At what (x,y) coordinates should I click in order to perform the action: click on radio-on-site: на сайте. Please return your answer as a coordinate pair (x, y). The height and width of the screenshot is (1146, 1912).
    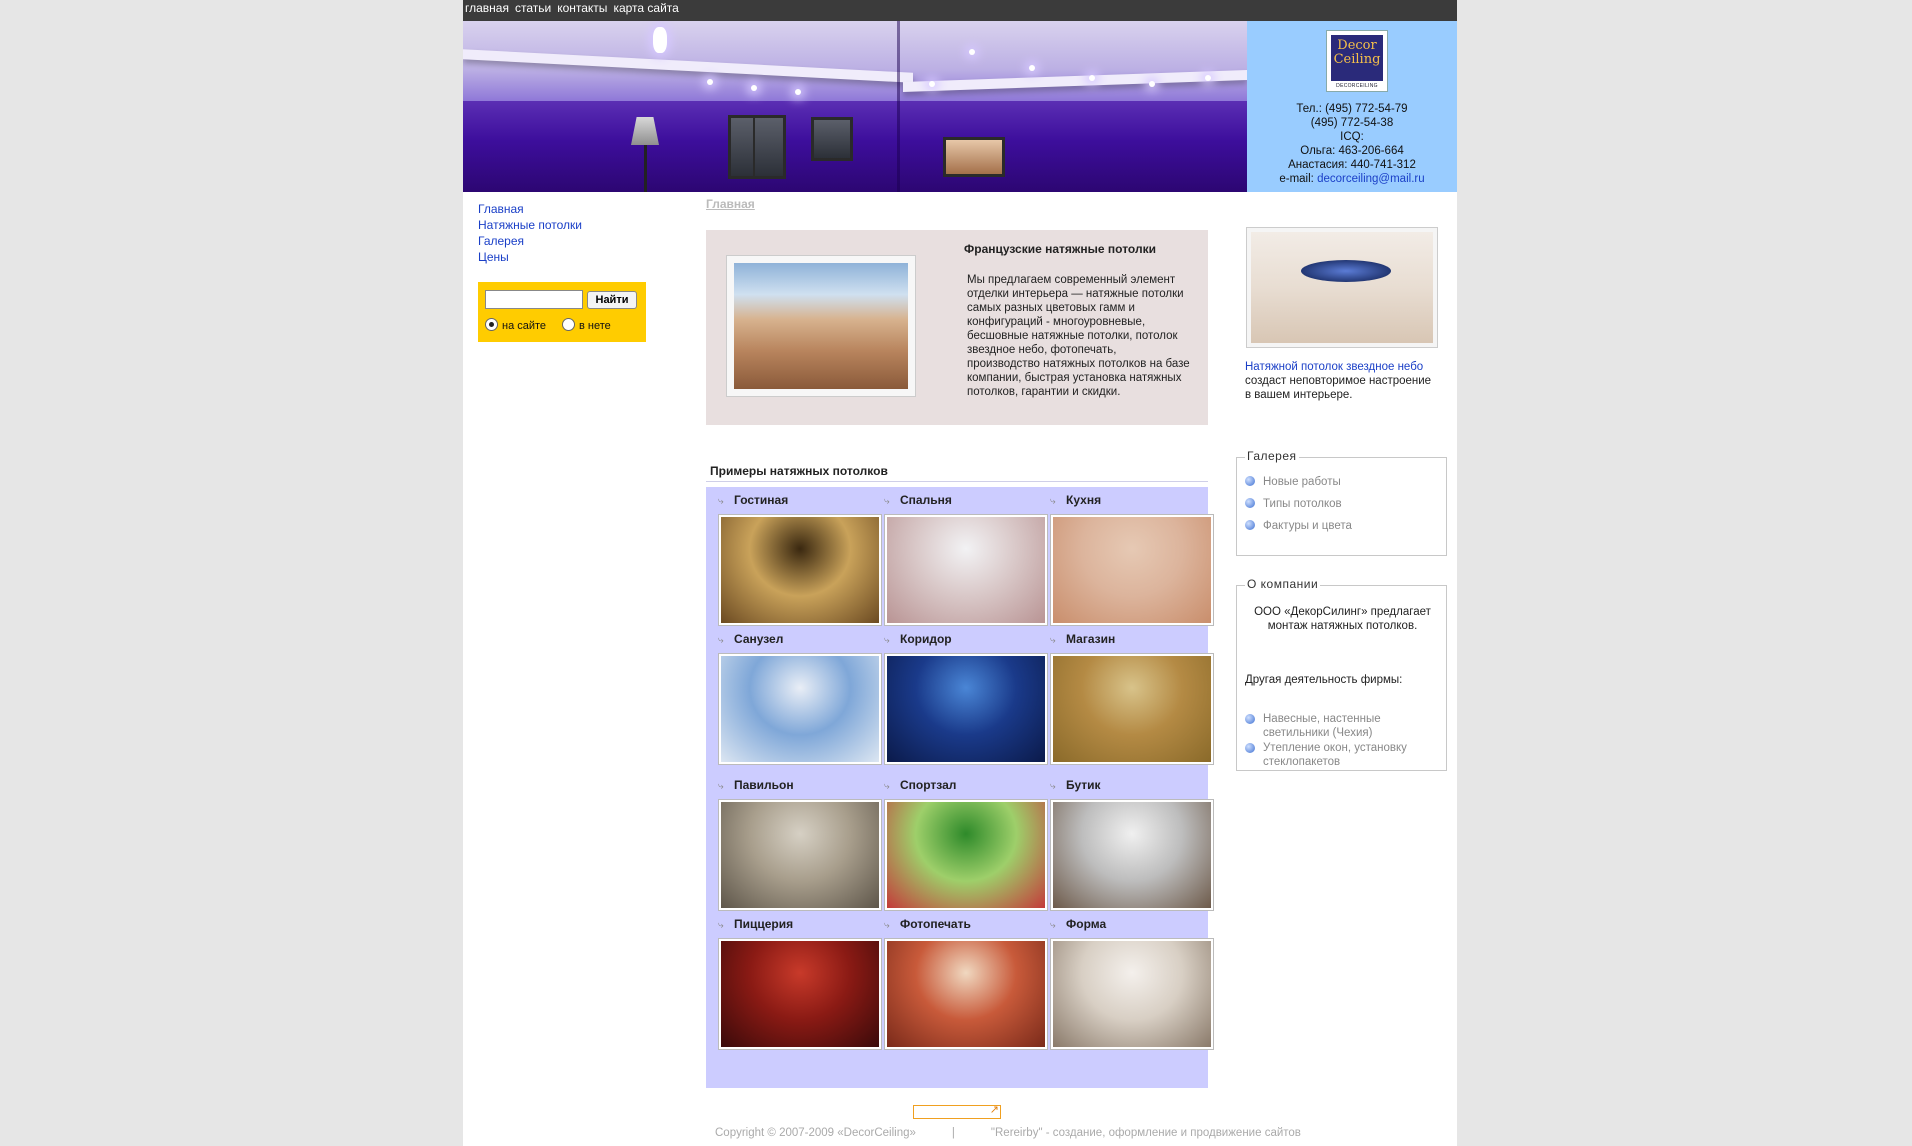
    Looking at the image, I should click on (515, 325).